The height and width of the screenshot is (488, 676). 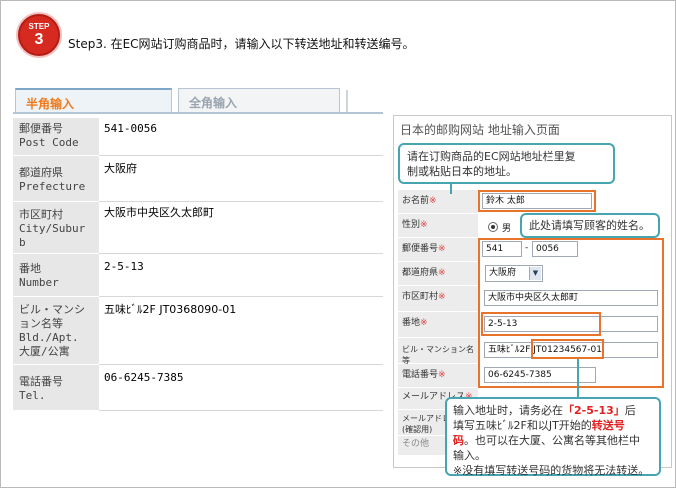 What do you see at coordinates (241, 137) in the screenshot?
I see `postcode-value: 541-0056` at bounding box center [241, 137].